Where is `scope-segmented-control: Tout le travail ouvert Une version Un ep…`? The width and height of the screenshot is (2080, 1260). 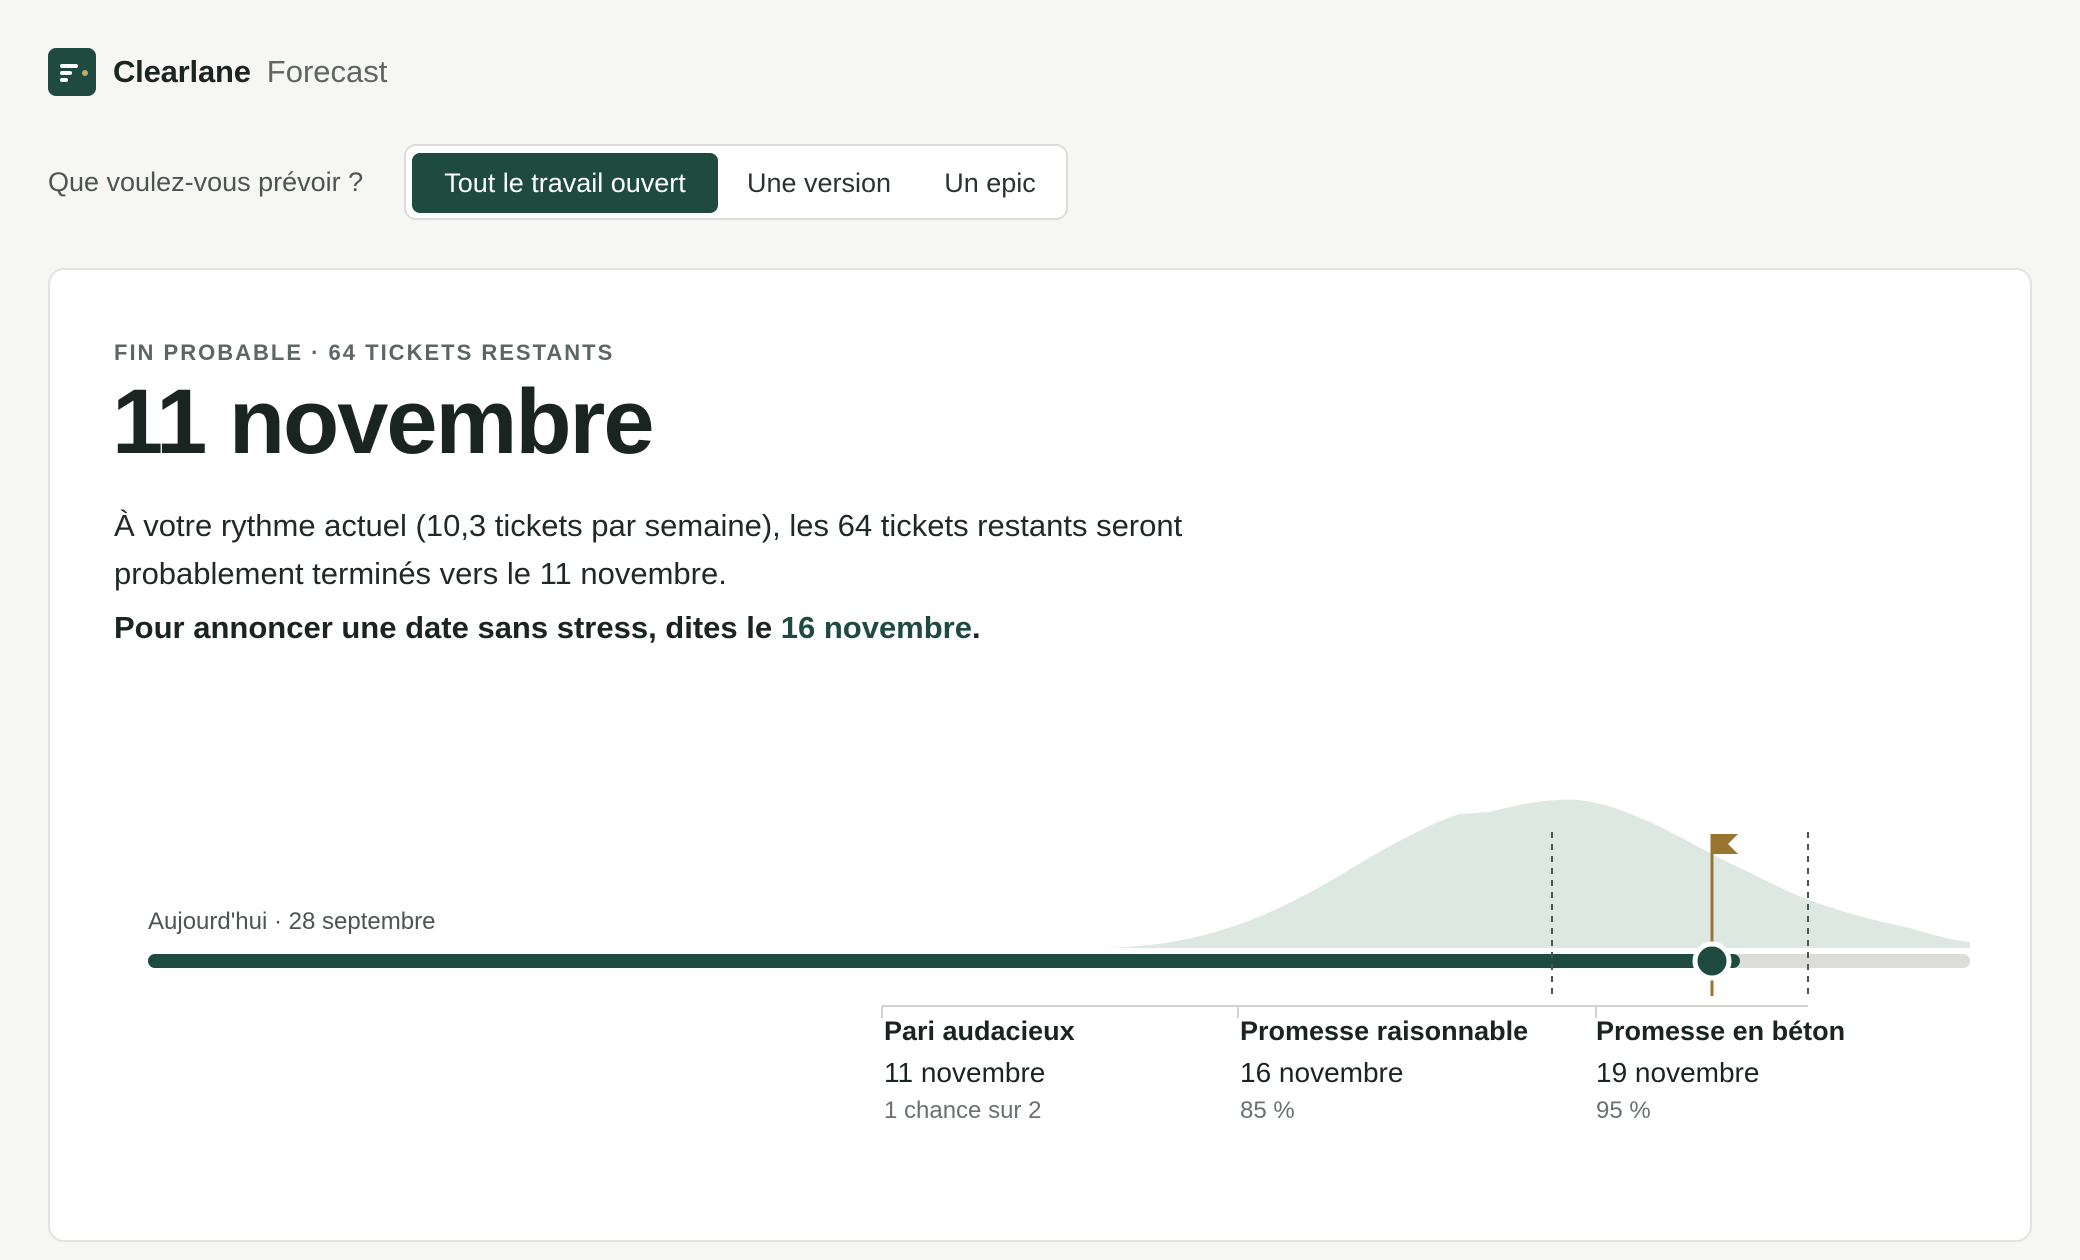 scope-segmented-control: Tout le travail ouvert Une version Un ep… is located at coordinates (736, 182).